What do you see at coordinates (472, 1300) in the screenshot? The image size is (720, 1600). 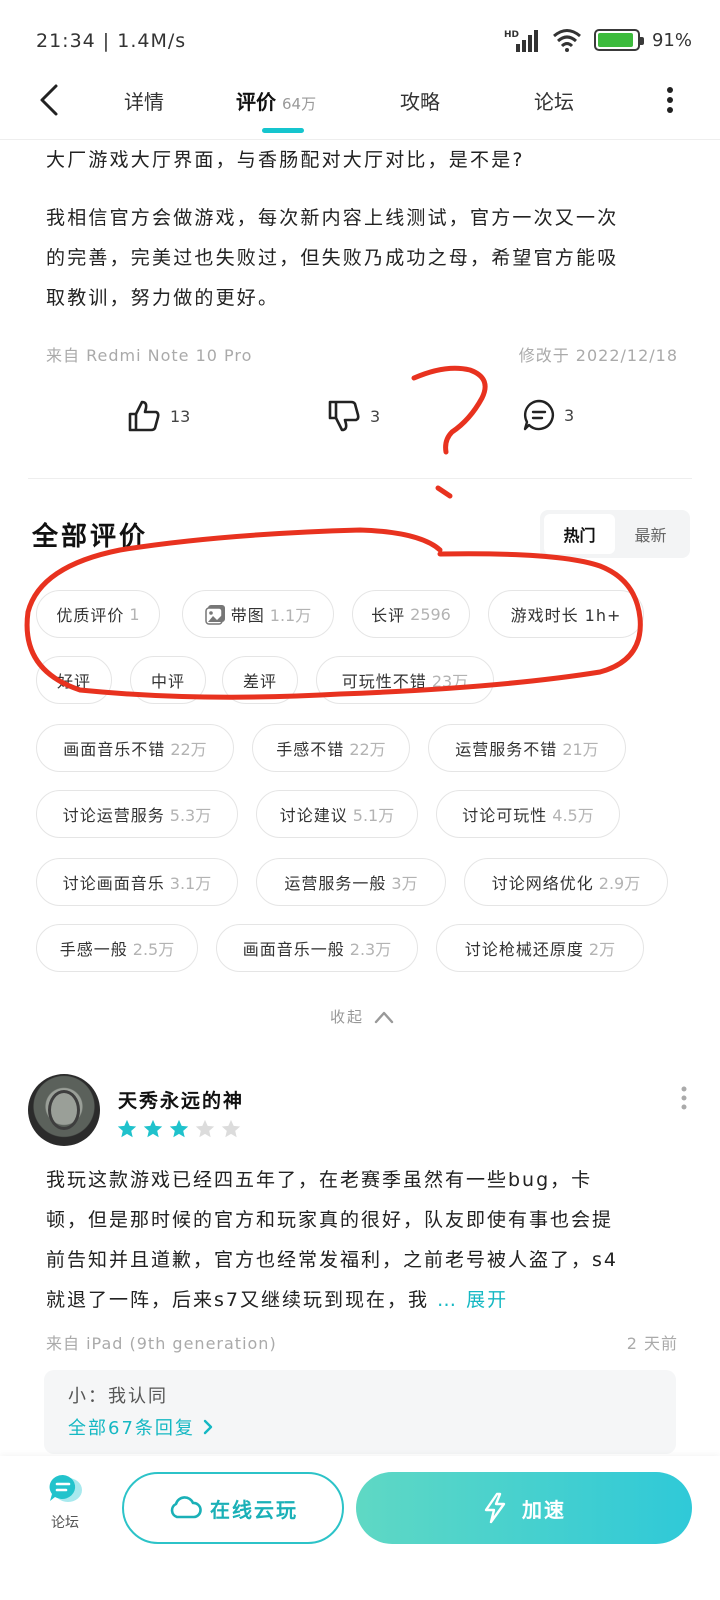 I see `expand-link: … 展开` at bounding box center [472, 1300].